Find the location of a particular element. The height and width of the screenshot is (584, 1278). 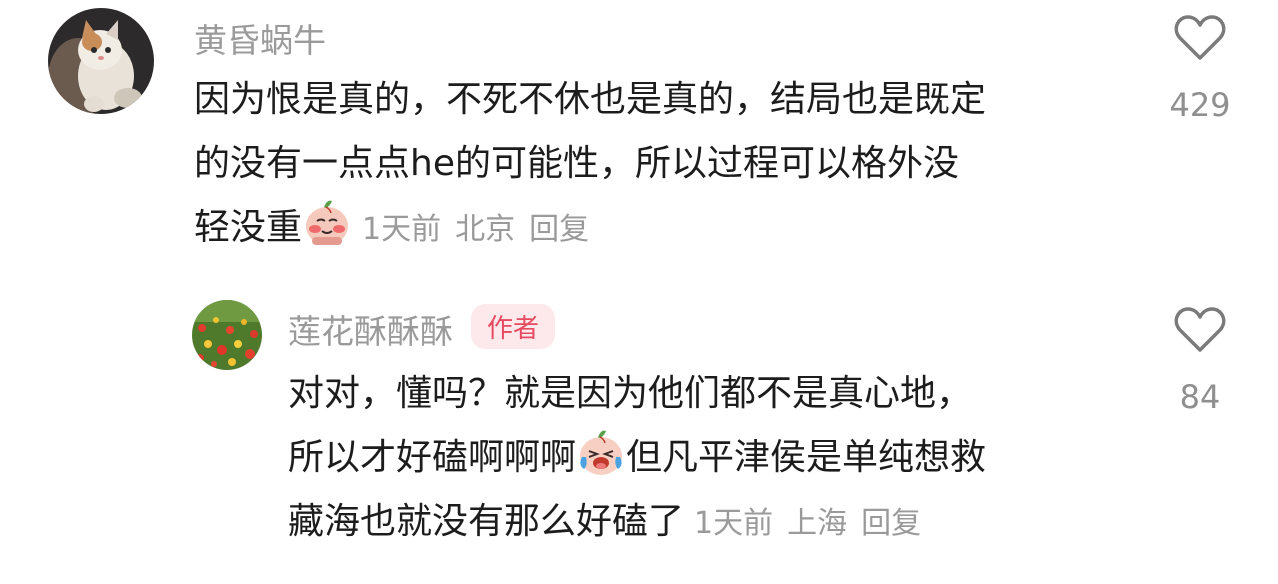

comment-text-line: 轻没重 is located at coordinates (248, 227).